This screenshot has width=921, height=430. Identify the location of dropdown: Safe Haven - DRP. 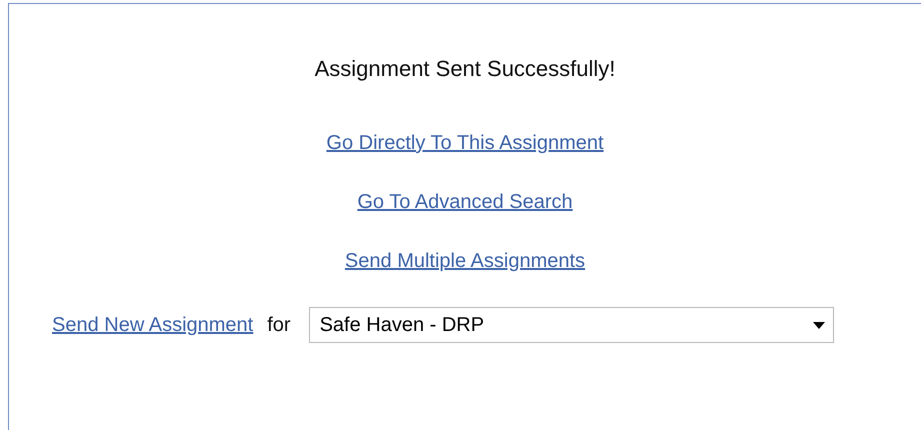
(571, 325).